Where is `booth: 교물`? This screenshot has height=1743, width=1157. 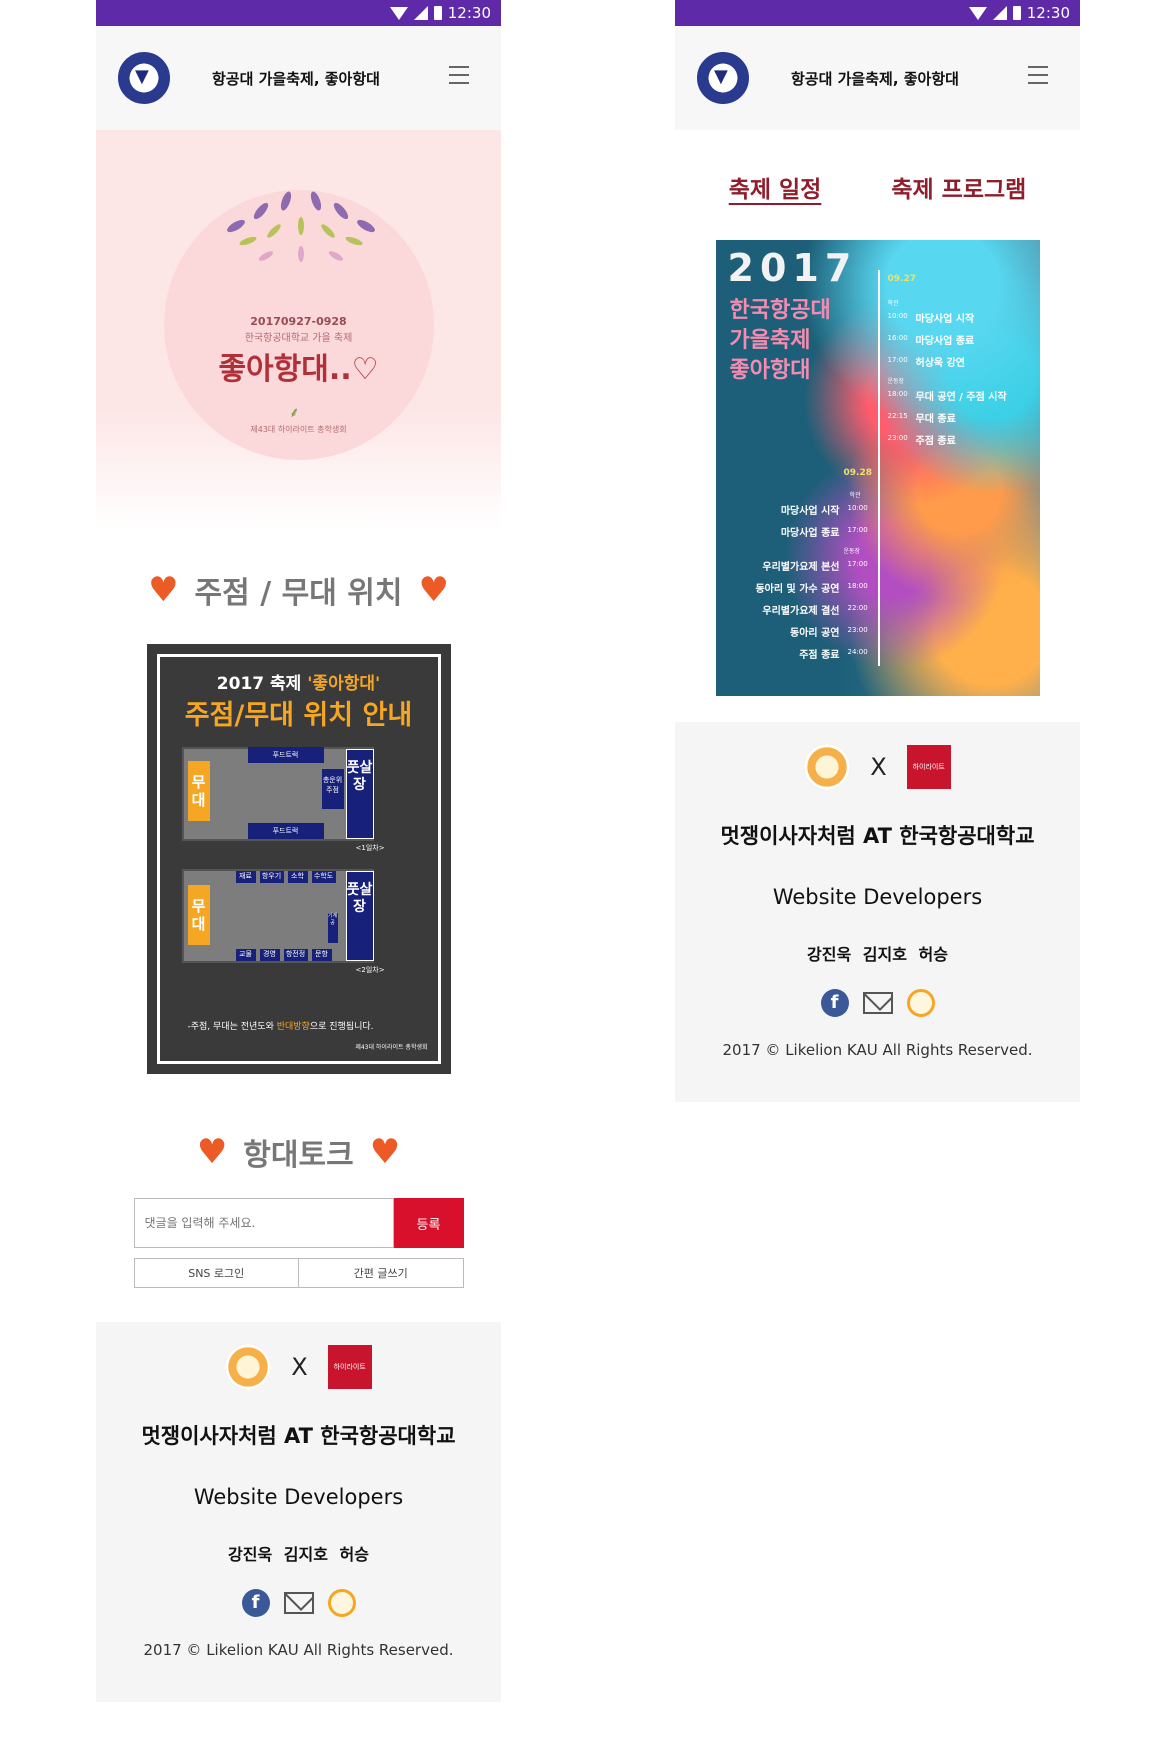
booth: 교물 is located at coordinates (245, 955).